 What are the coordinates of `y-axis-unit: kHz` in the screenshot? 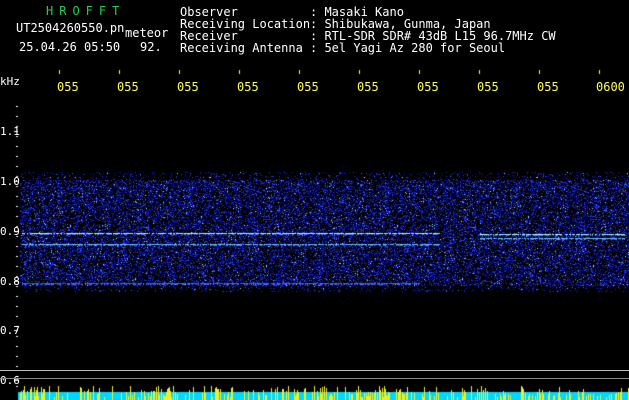 It's located at (10, 81).